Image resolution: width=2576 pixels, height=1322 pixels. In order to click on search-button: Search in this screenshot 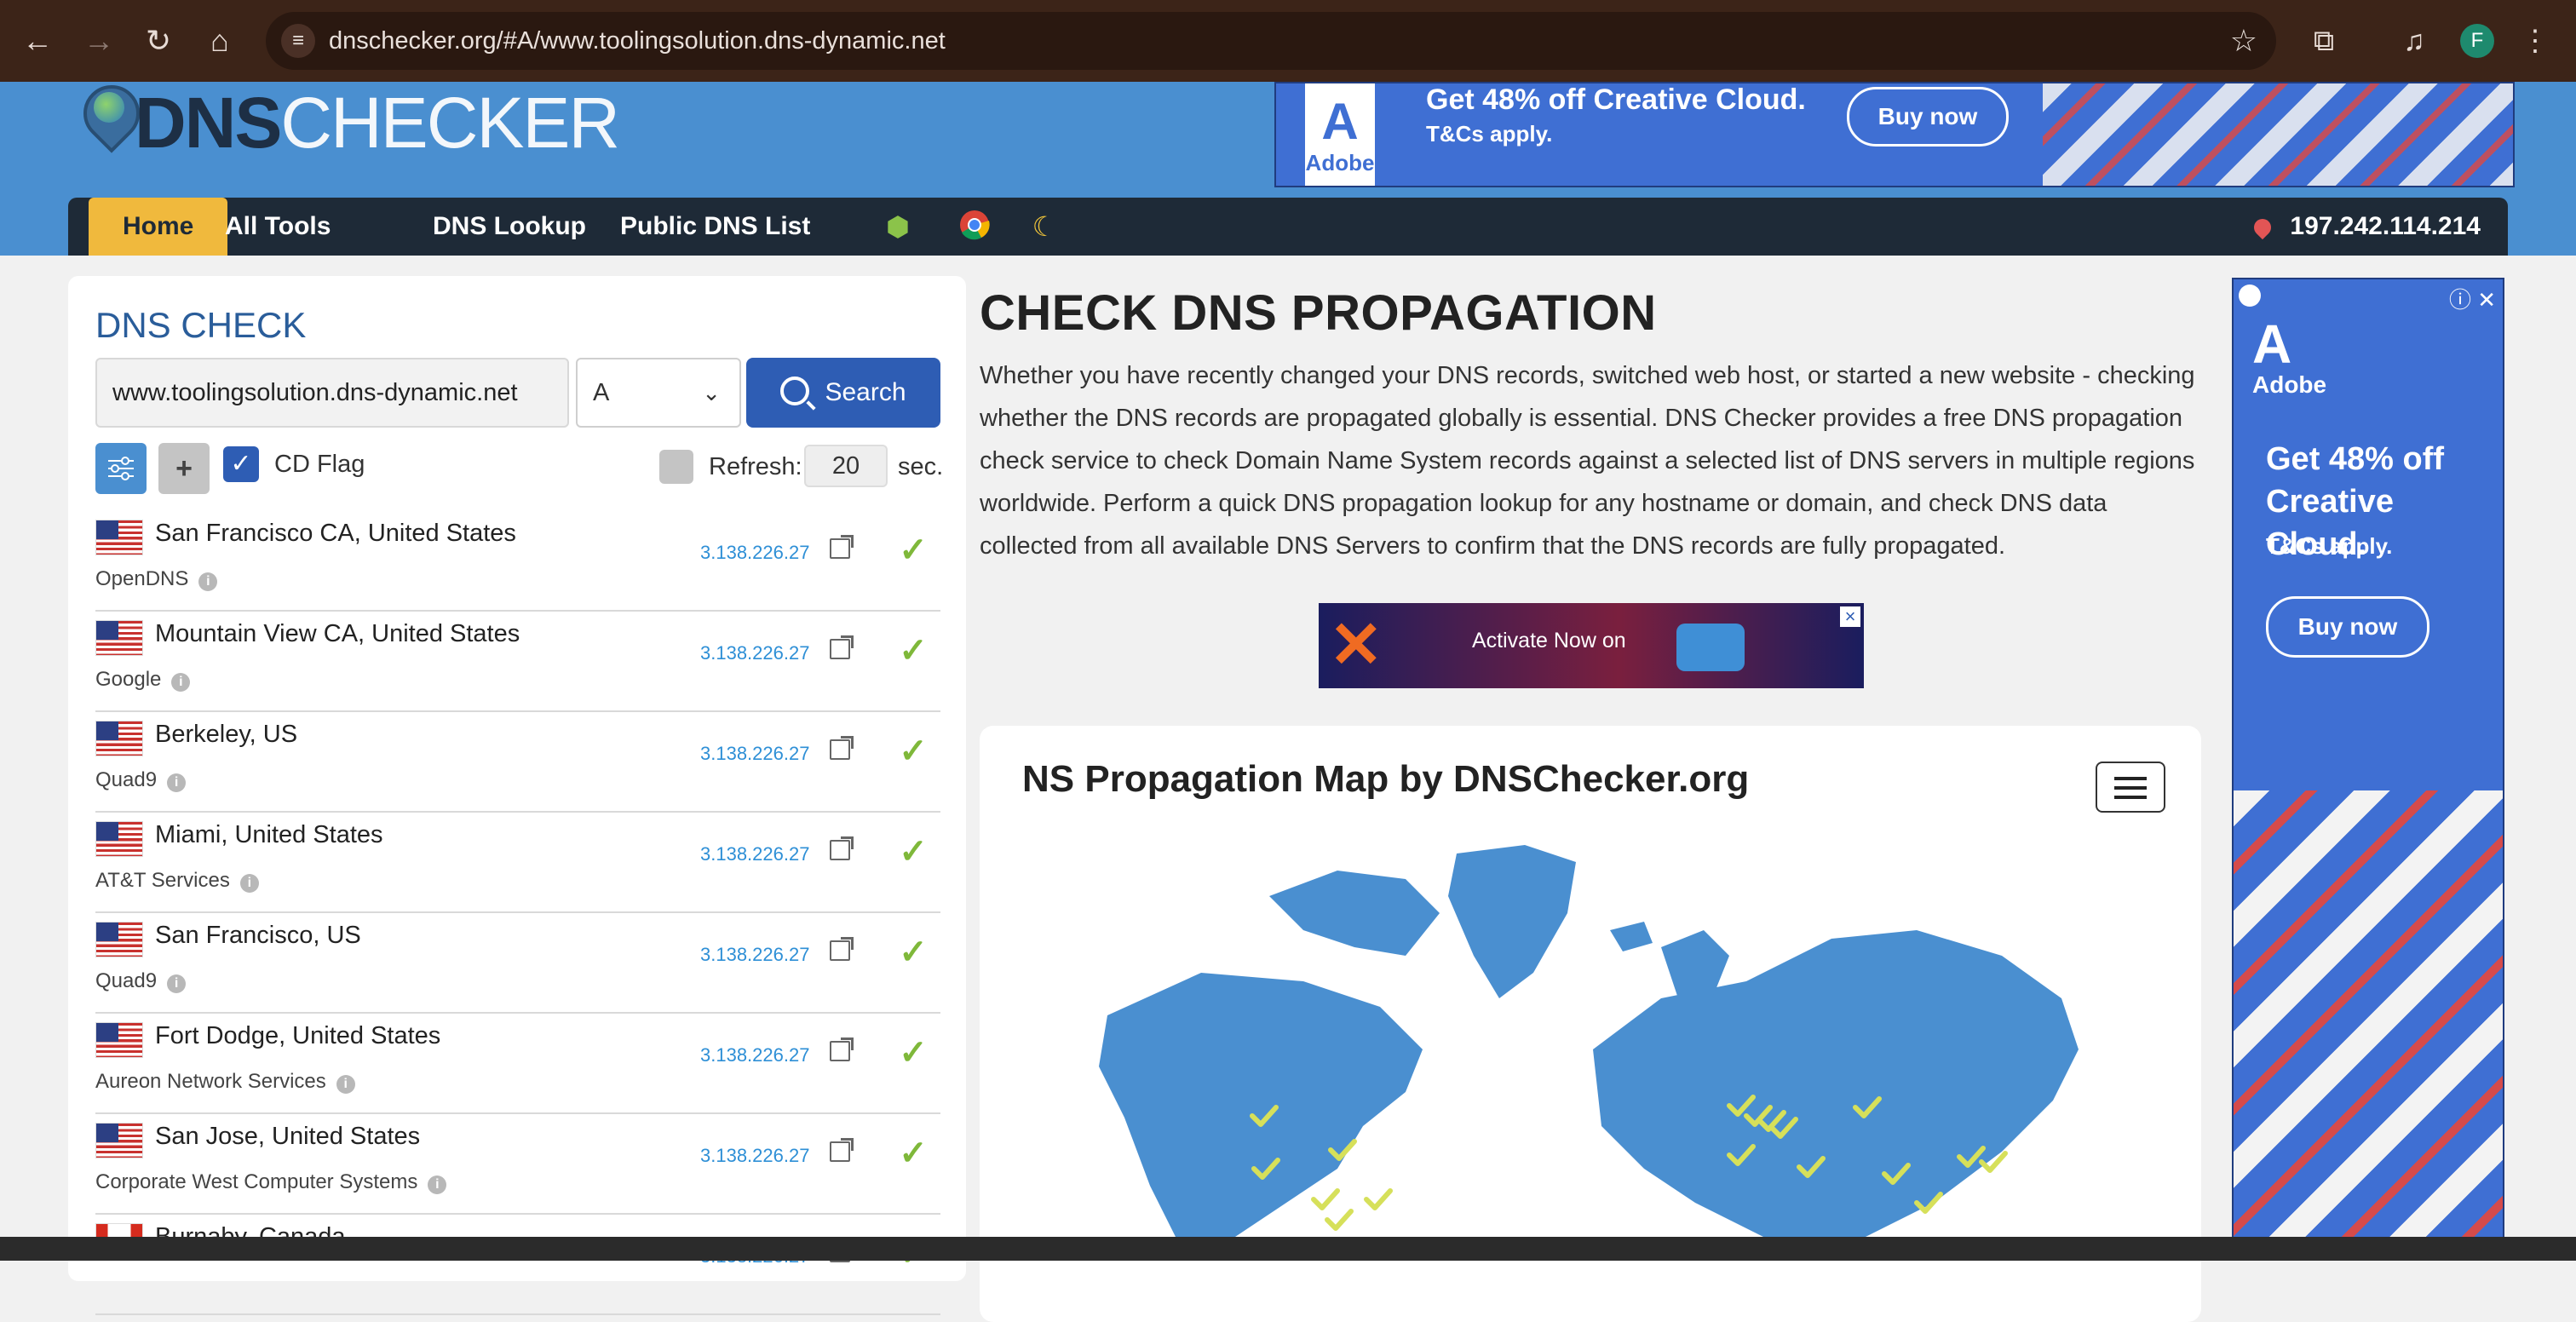, I will do `click(843, 393)`.